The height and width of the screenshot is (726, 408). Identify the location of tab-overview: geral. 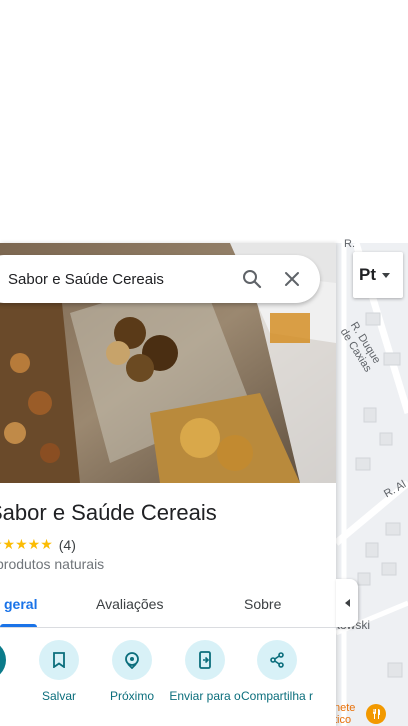
(20, 604).